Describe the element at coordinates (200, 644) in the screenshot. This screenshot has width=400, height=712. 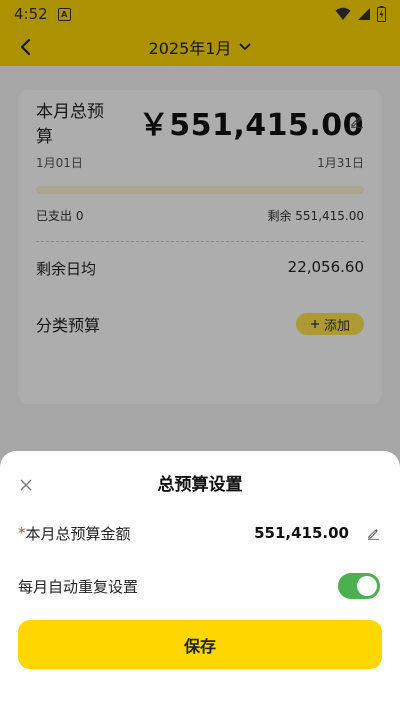
I see `save-button: 保存` at that location.